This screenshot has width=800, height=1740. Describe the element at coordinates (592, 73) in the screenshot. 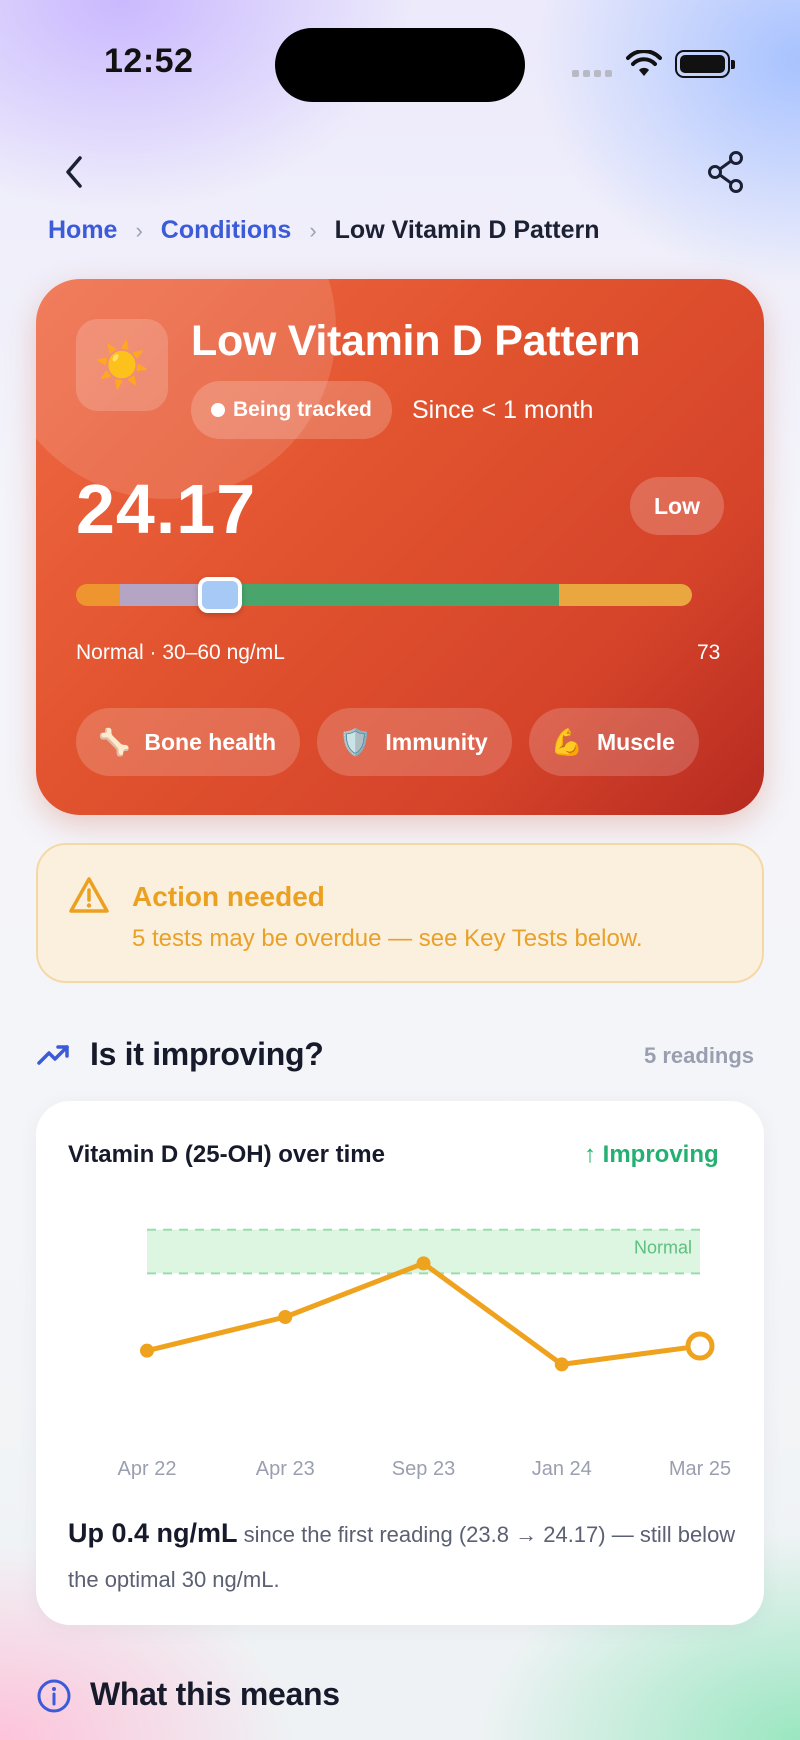

I see `cellular-signal-icon` at that location.